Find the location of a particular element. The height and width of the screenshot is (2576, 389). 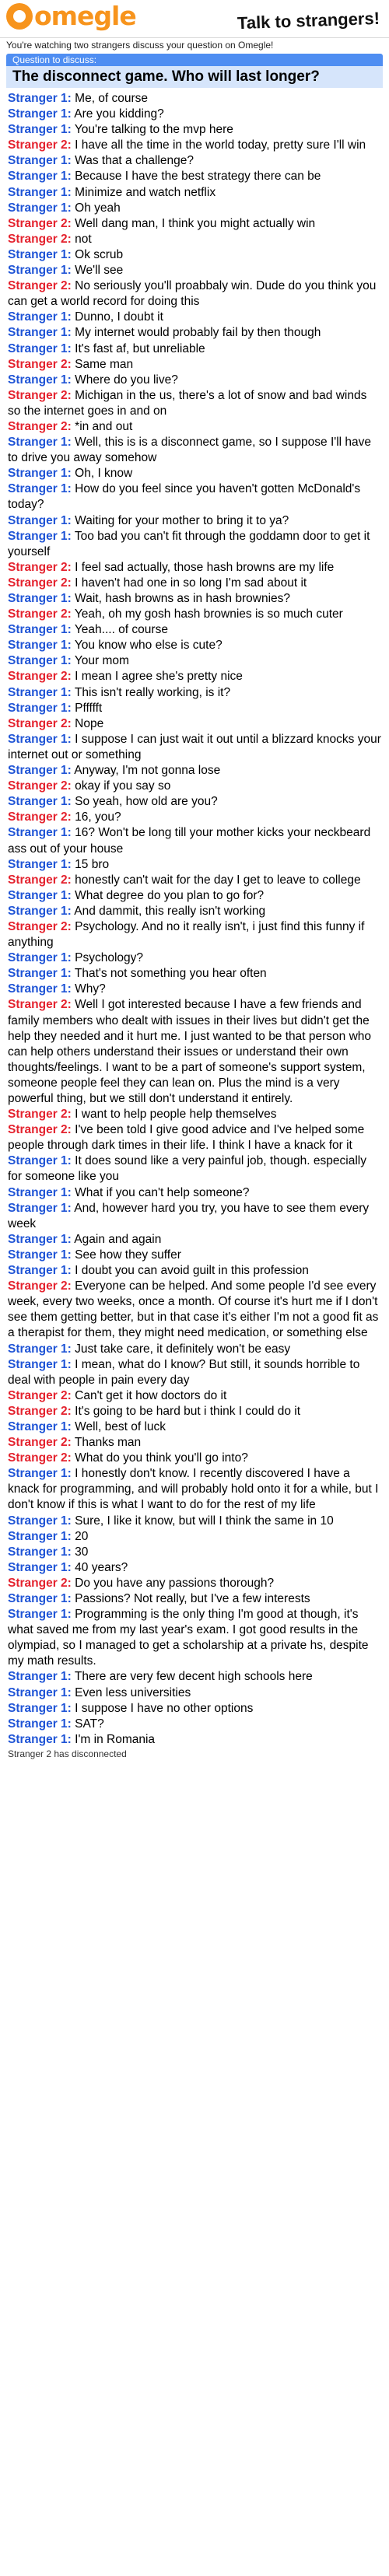

message-text: 40 years? is located at coordinates (102, 1567).